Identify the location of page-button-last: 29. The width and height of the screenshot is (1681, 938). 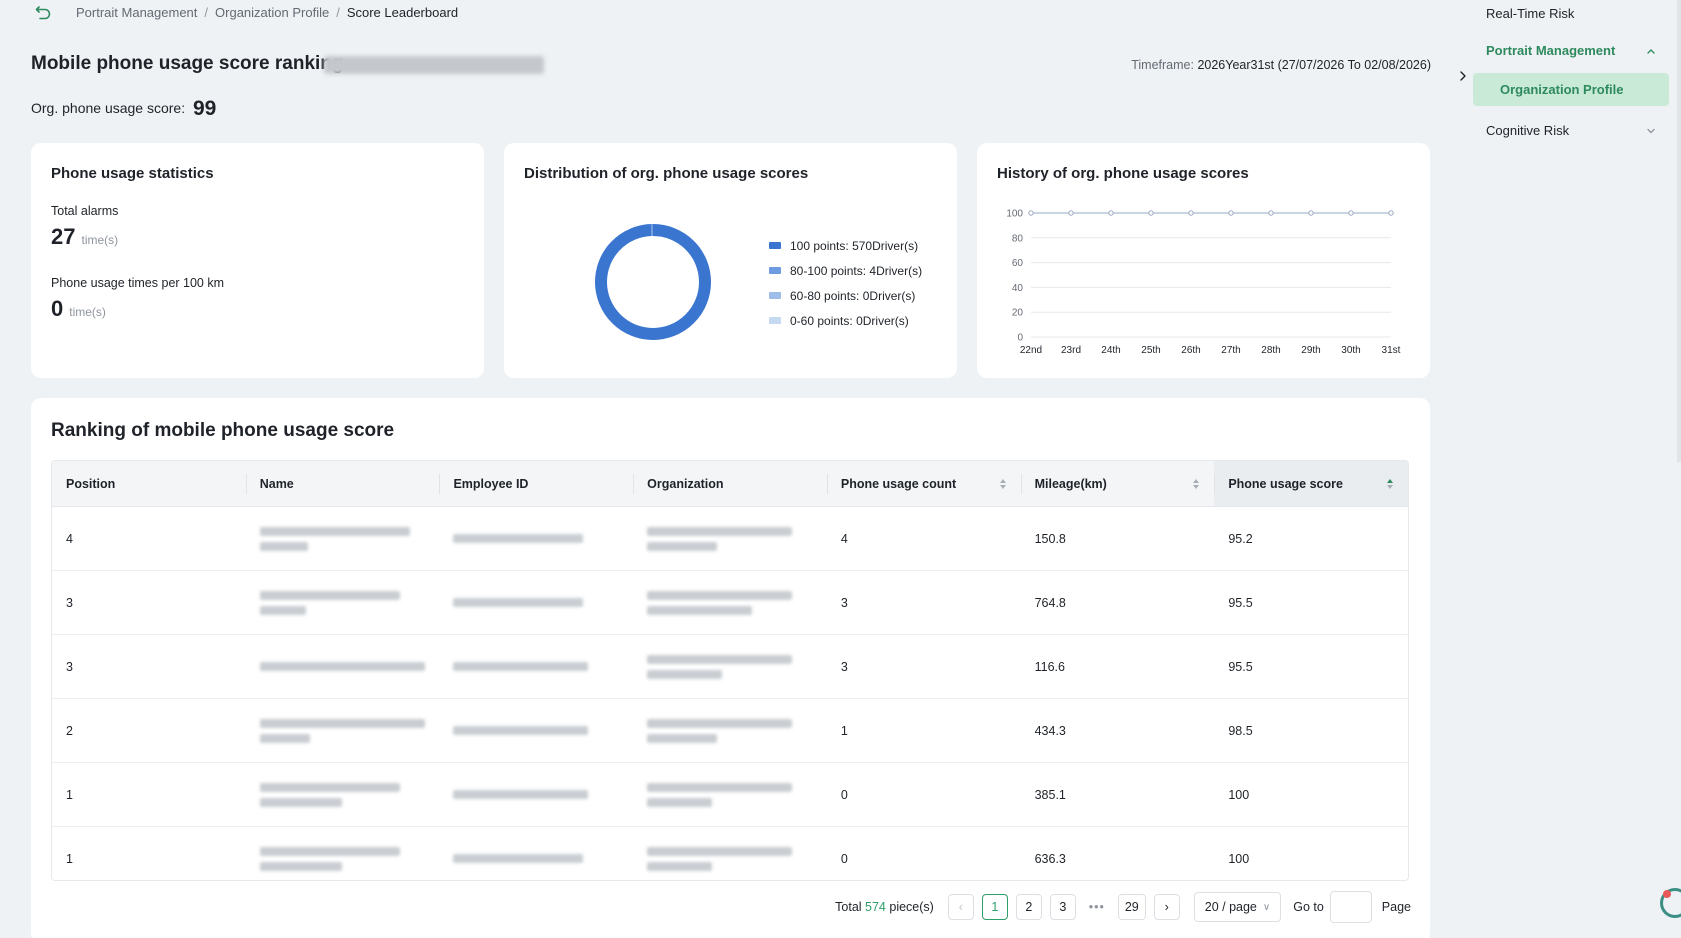
(1131, 907).